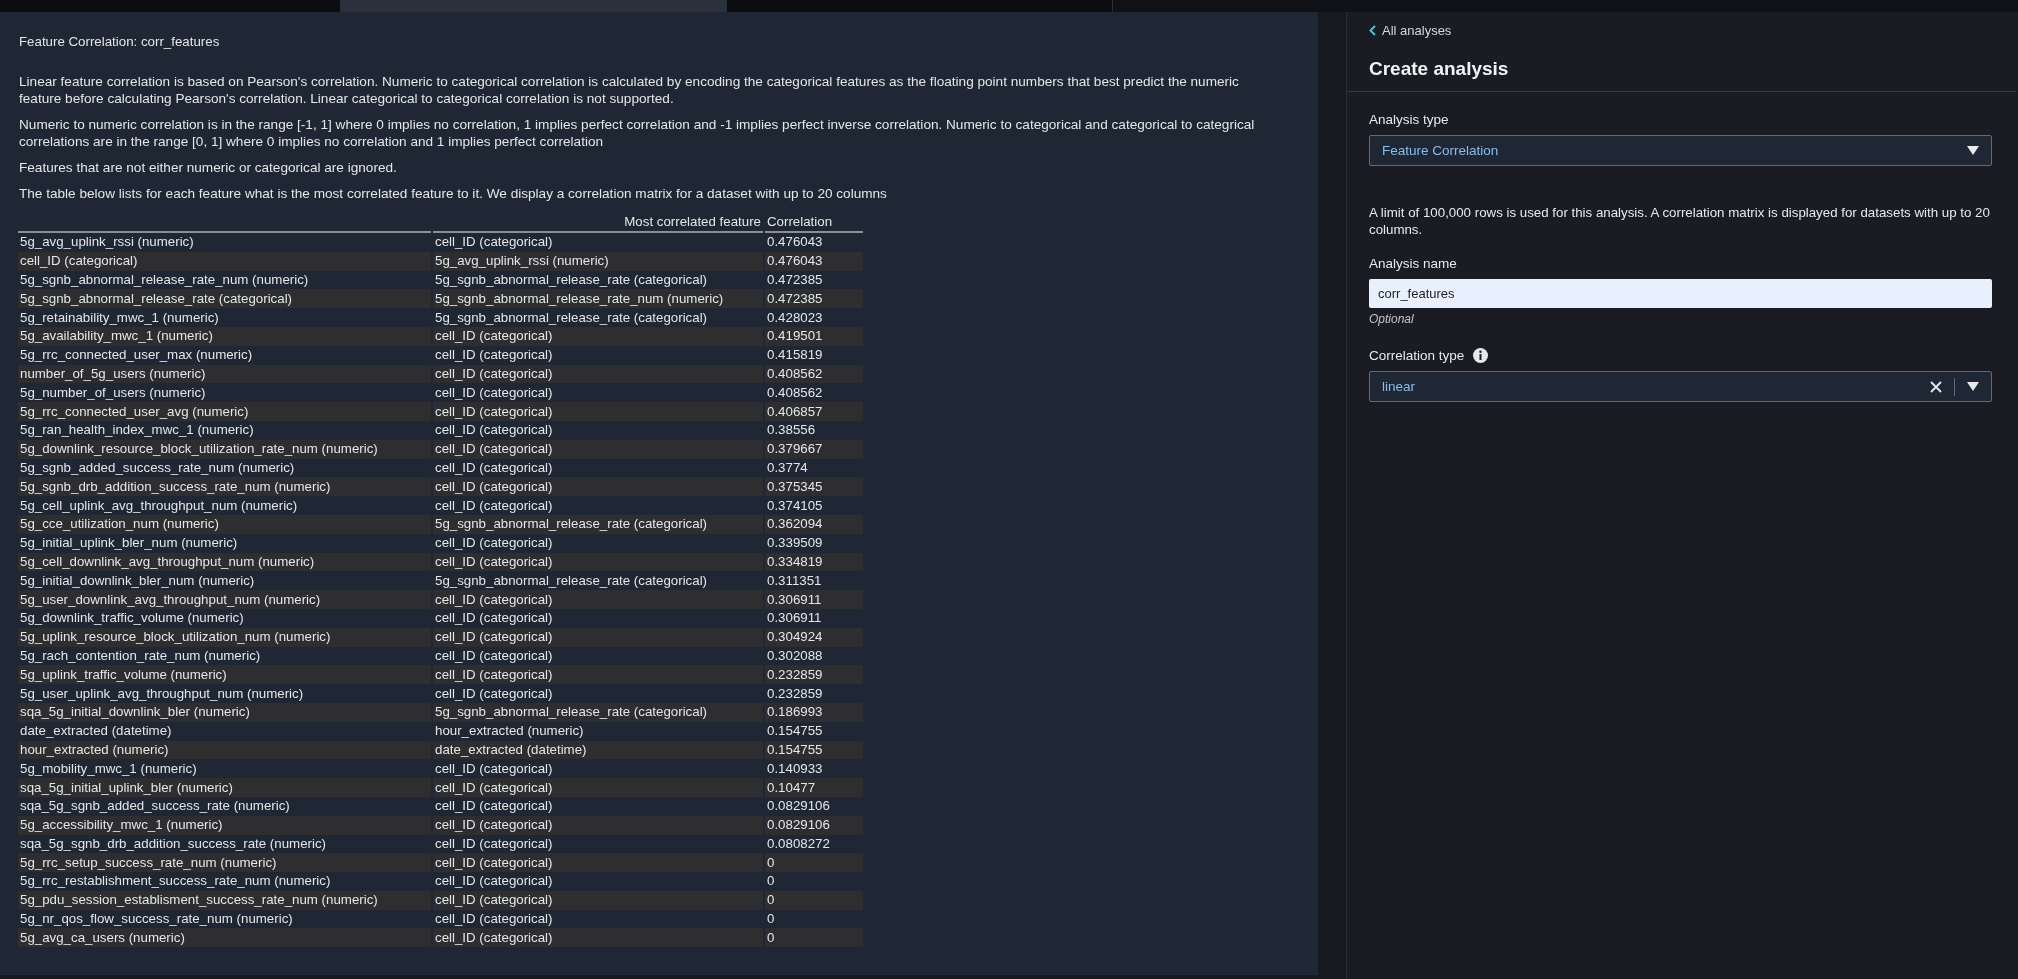  What do you see at coordinates (1680, 221) in the screenshot?
I see `info-text: A limit of 100,000 rows is used for this analysis. A correlation matrix is displayed for datasets with up to 20 columns.` at bounding box center [1680, 221].